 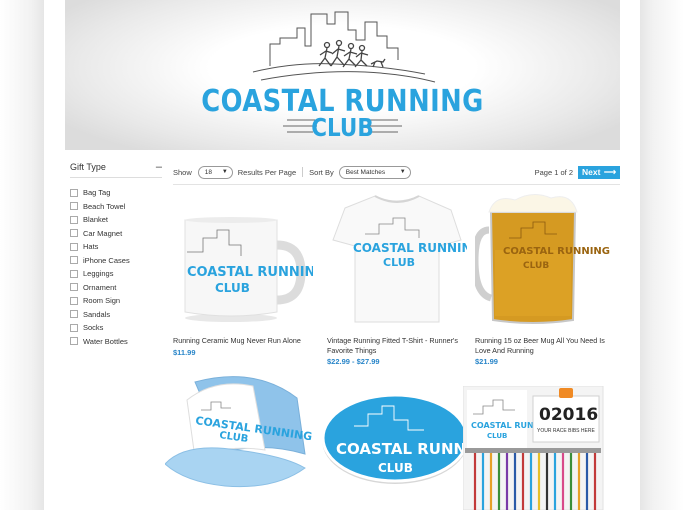 I want to click on filter-item-label: Water Bottles, so click(x=105, y=341).